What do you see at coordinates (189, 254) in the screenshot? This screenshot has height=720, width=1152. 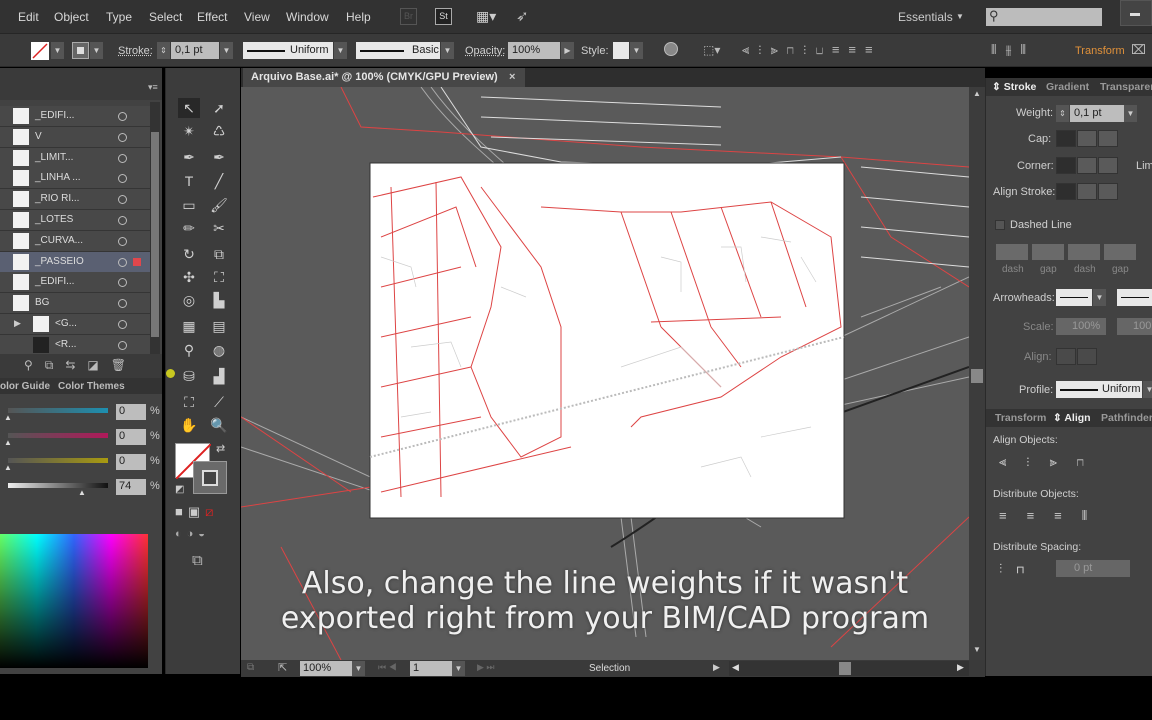 I see `rotate-tool: ↻` at bounding box center [189, 254].